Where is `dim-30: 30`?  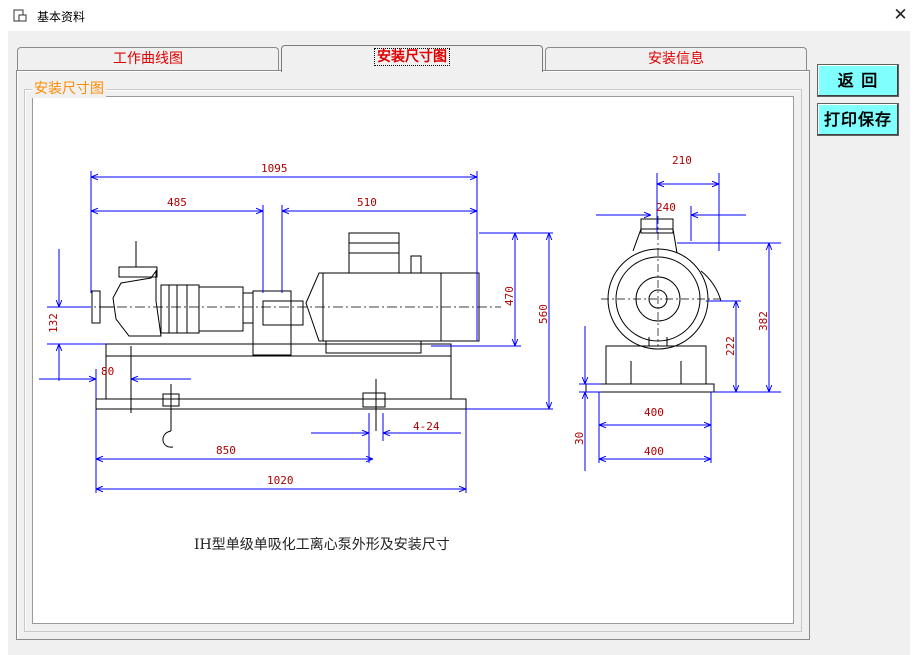
dim-30: 30 is located at coordinates (579, 438).